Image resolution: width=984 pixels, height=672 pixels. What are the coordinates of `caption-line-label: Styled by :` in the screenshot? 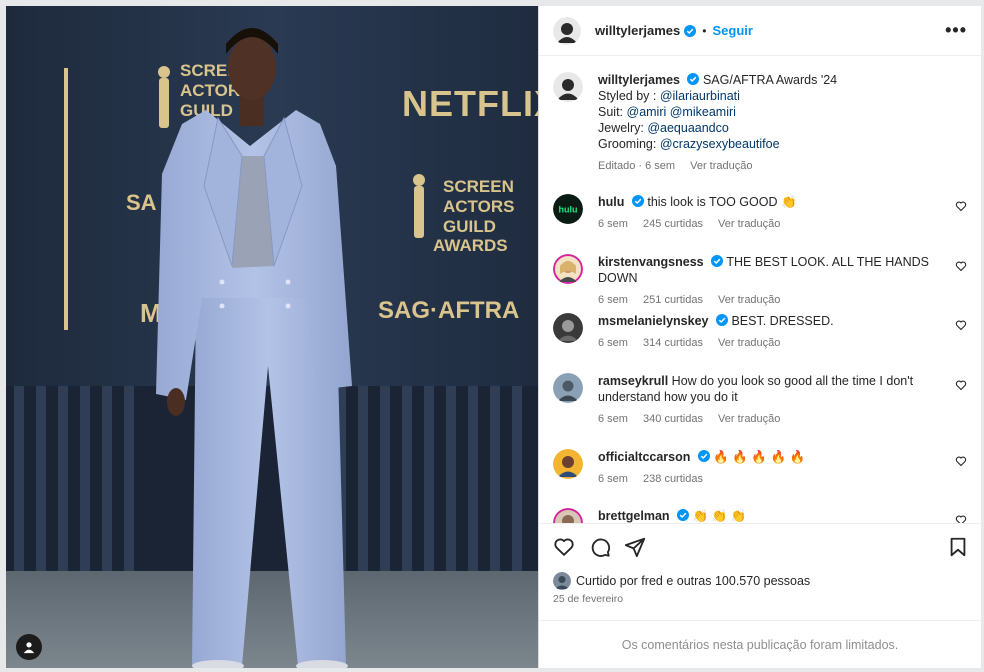 It's located at (629, 96).